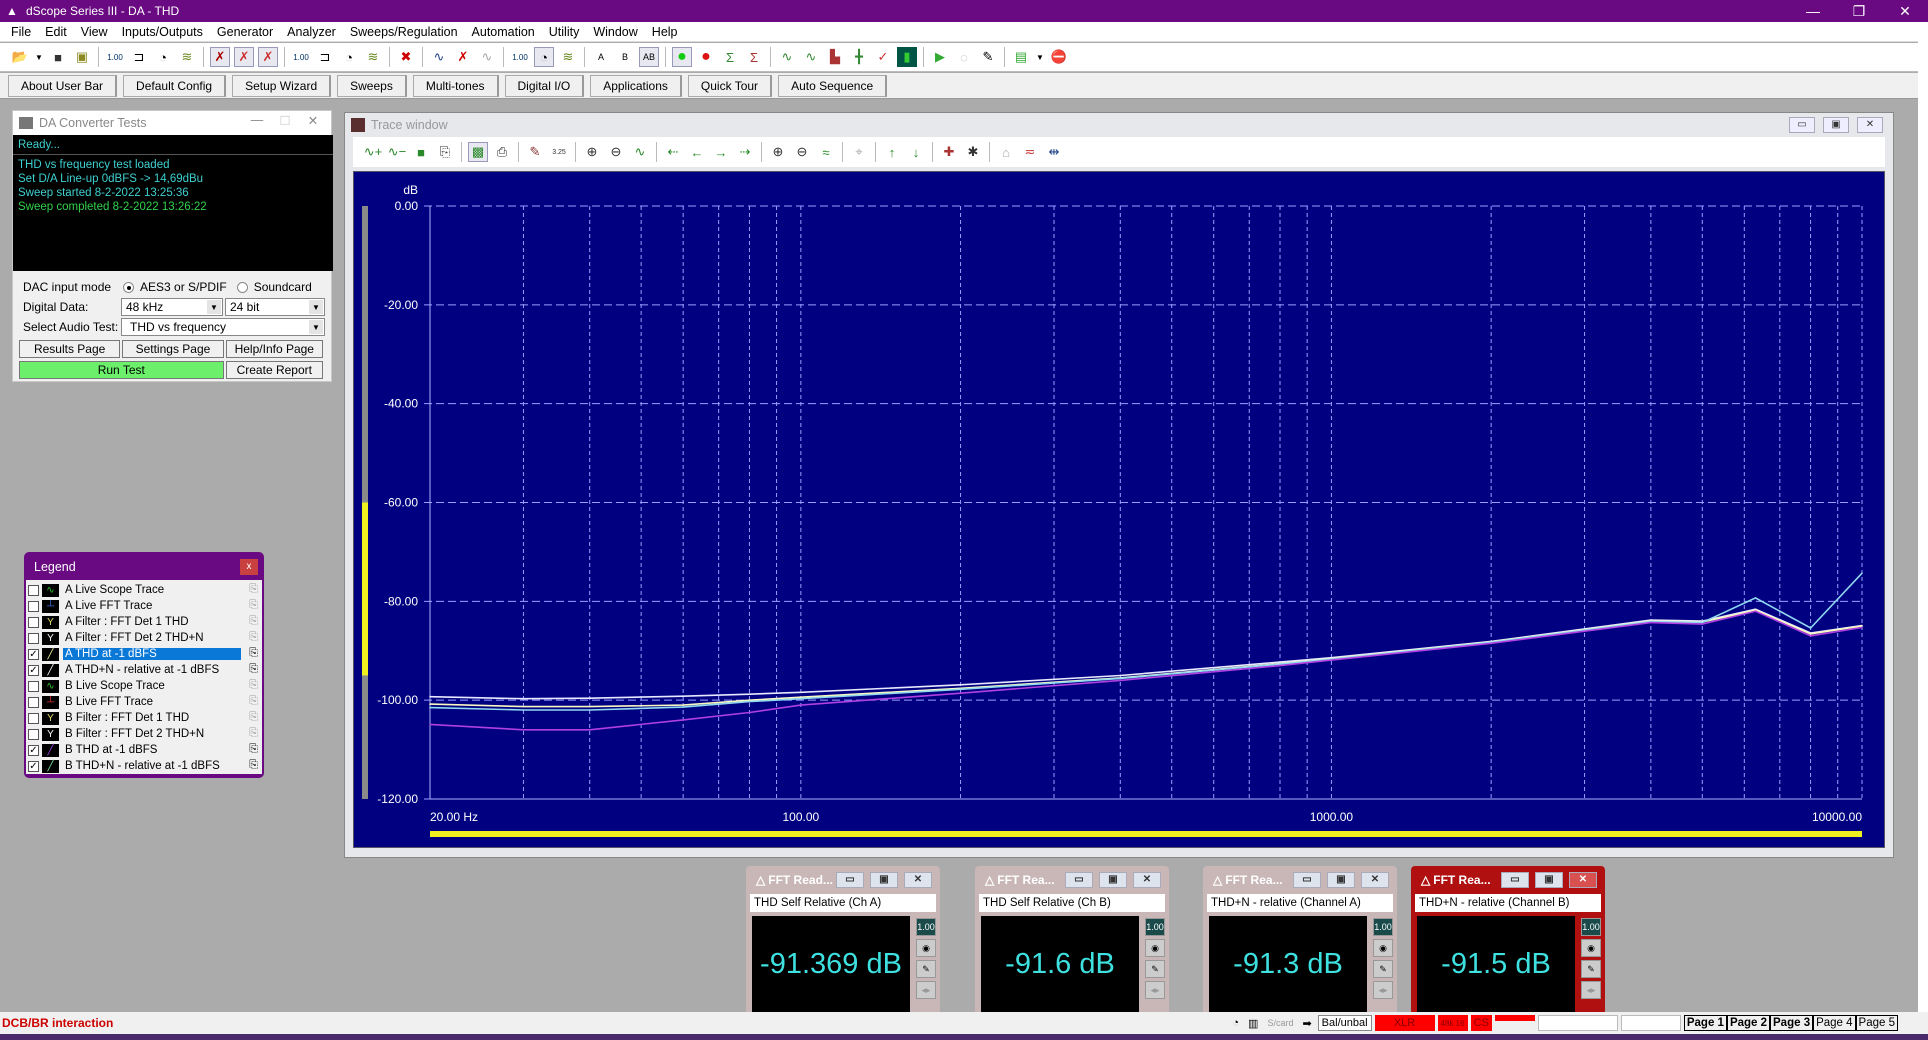 The height and width of the screenshot is (1040, 1928). I want to click on run-script-icon: ▶, so click(940, 57).